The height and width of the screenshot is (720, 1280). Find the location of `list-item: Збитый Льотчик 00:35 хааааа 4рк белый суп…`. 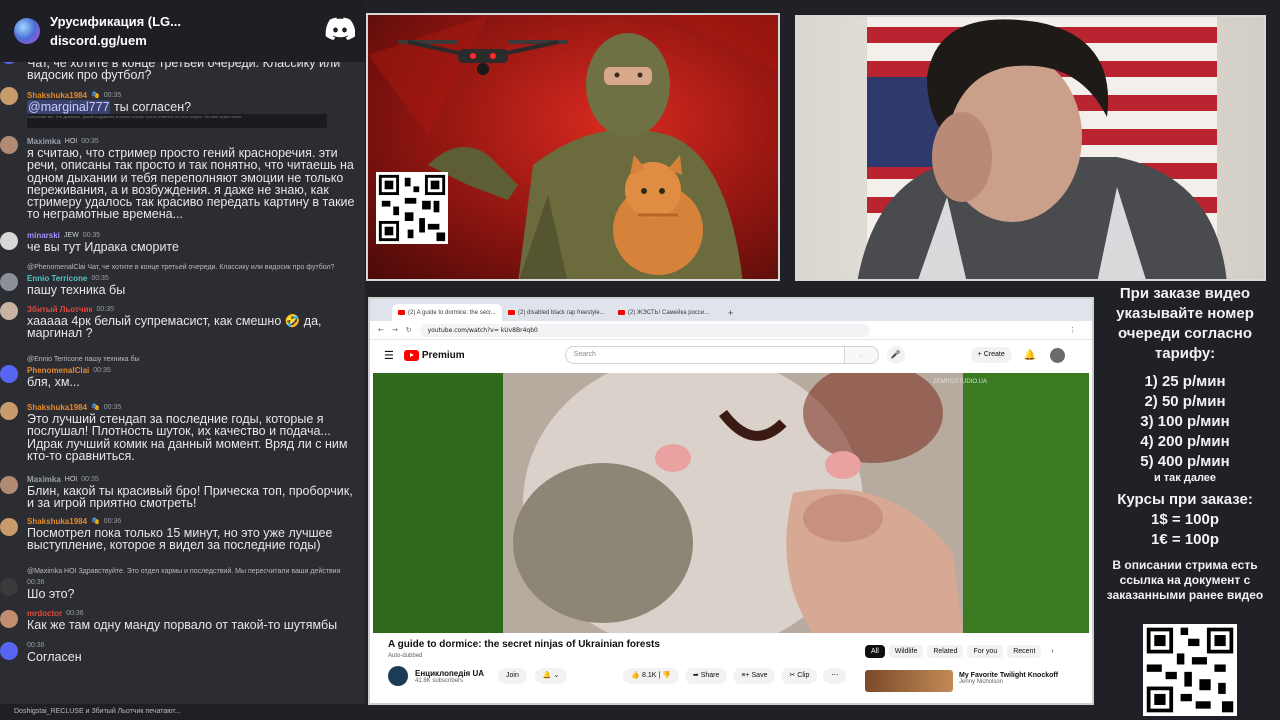

list-item: Збитый Льотчик 00:35 хааааа 4рк белый суп… is located at coordinates (182, 326).